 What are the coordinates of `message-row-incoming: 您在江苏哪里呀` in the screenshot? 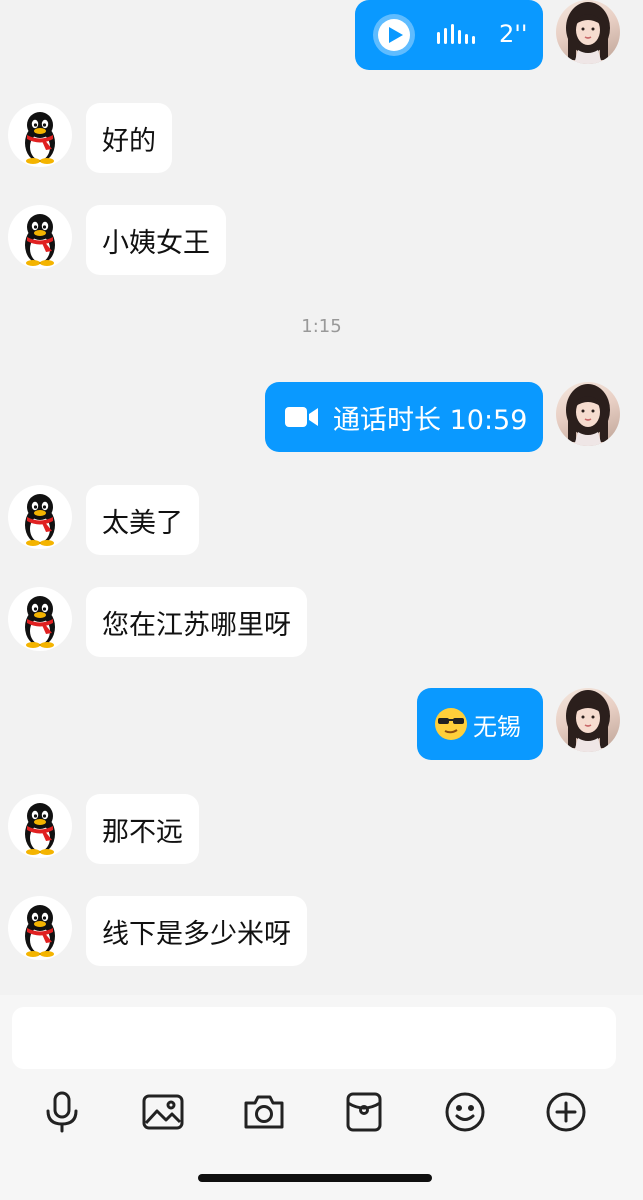 It's located at (321, 623).